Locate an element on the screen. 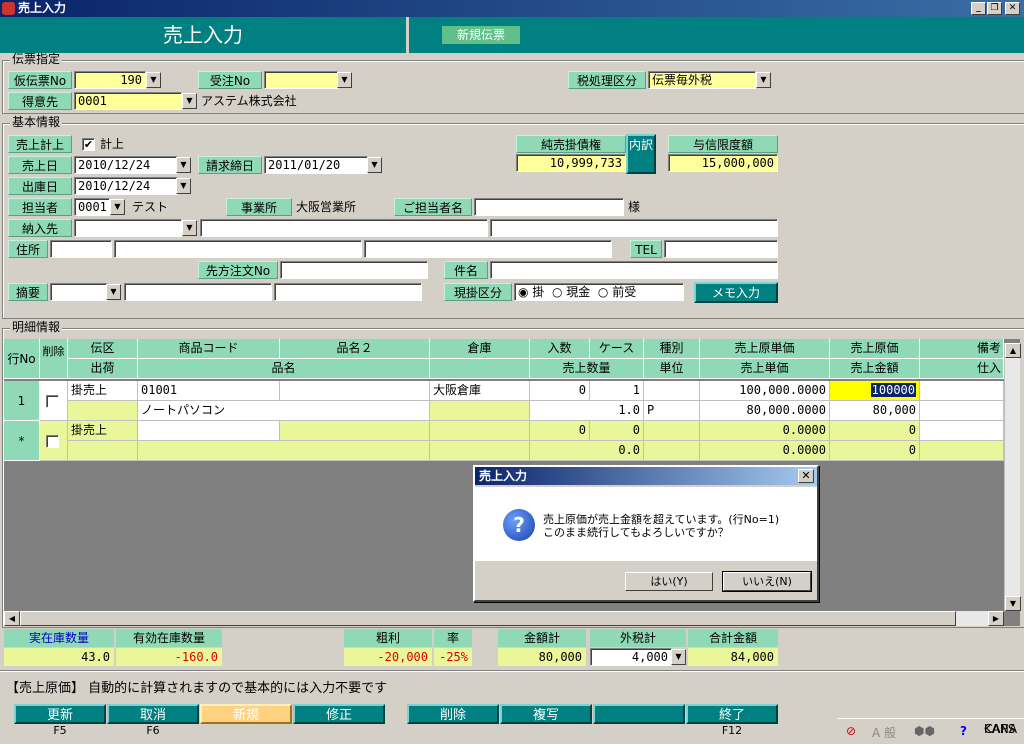 This screenshot has width=1024, height=744. fkey-new-button: 新規 is located at coordinates (246, 714).